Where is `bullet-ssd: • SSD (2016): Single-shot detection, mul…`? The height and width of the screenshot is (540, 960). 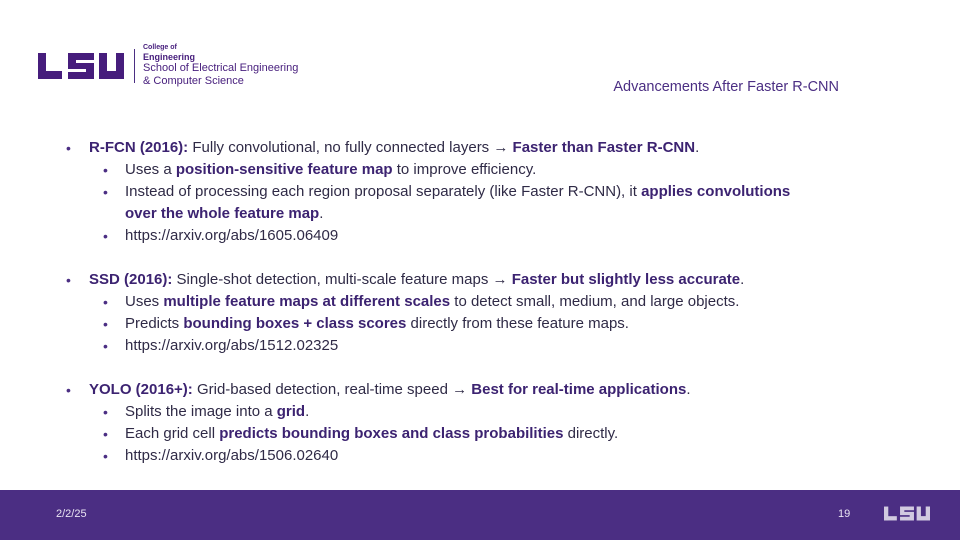
bullet-ssd: • SSD (2016): Single-shot detection, mul… is located at coordinates (462, 280).